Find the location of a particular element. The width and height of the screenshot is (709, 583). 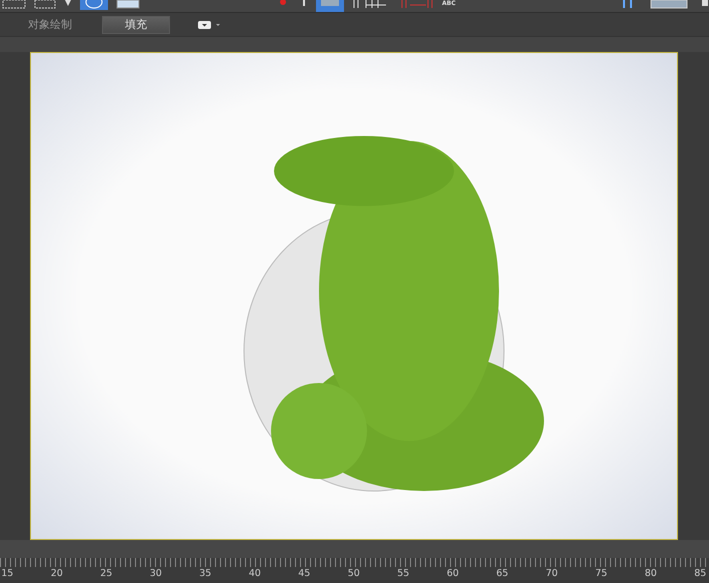

ruler-label: 65 is located at coordinates (502, 574).